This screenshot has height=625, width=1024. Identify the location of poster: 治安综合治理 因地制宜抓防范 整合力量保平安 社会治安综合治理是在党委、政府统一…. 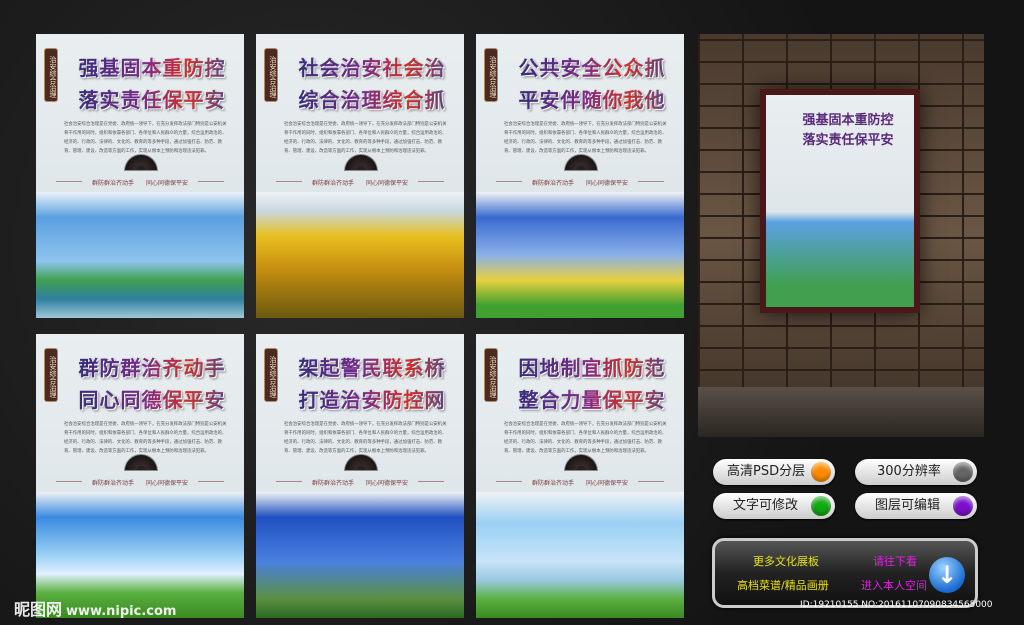
(580, 476).